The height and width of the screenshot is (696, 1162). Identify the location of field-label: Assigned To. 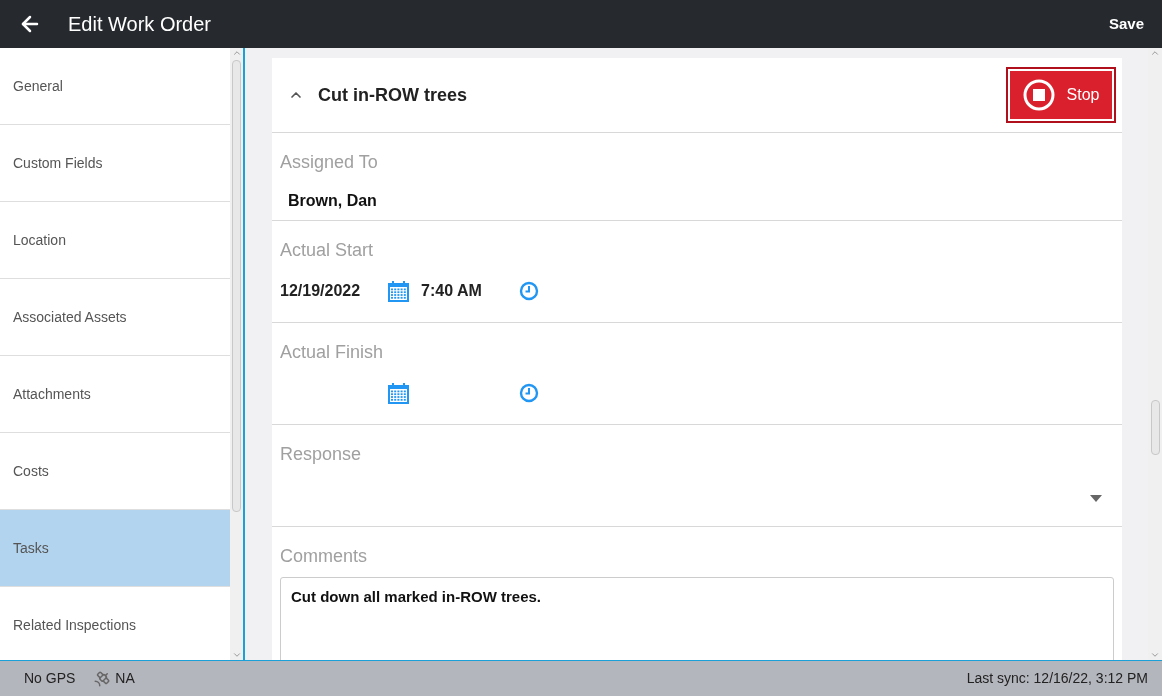
(329, 162).